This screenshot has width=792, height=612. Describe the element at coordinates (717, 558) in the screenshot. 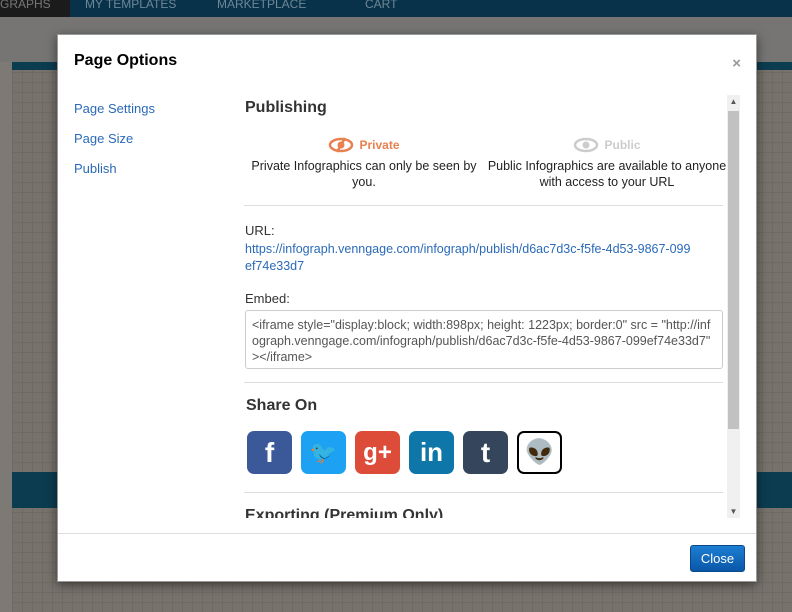

I see `close-button: Close` at that location.